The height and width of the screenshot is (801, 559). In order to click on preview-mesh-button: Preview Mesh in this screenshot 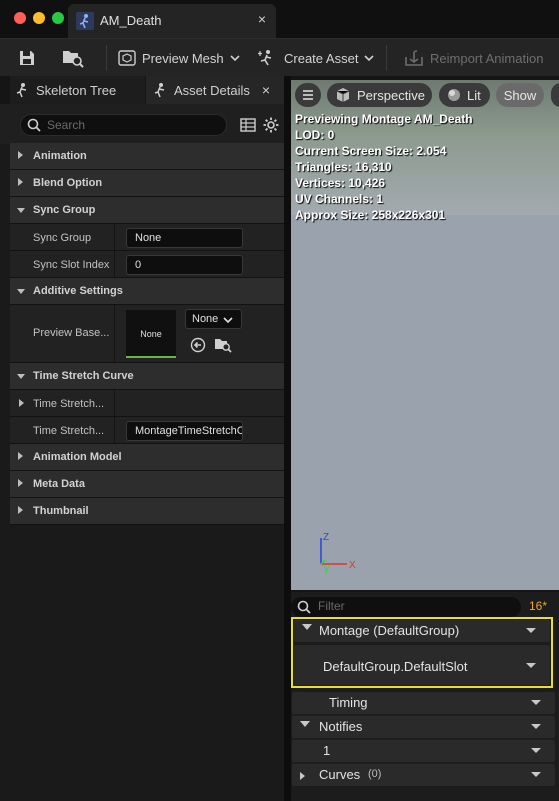, I will do `click(179, 58)`.